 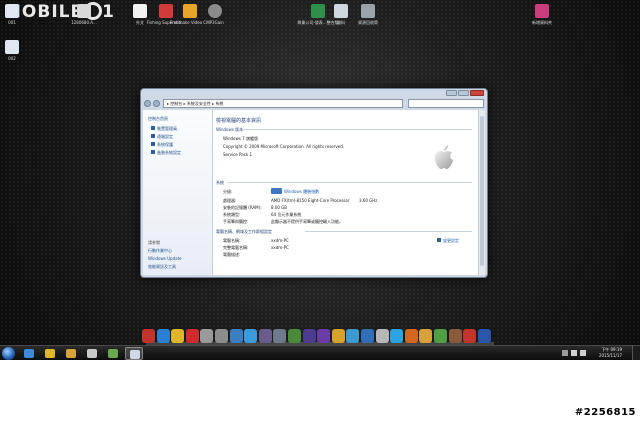 What do you see at coordinates (242, 207) in the screenshot?
I see `memory-label: 安裝的記憶體 (RAM):` at bounding box center [242, 207].